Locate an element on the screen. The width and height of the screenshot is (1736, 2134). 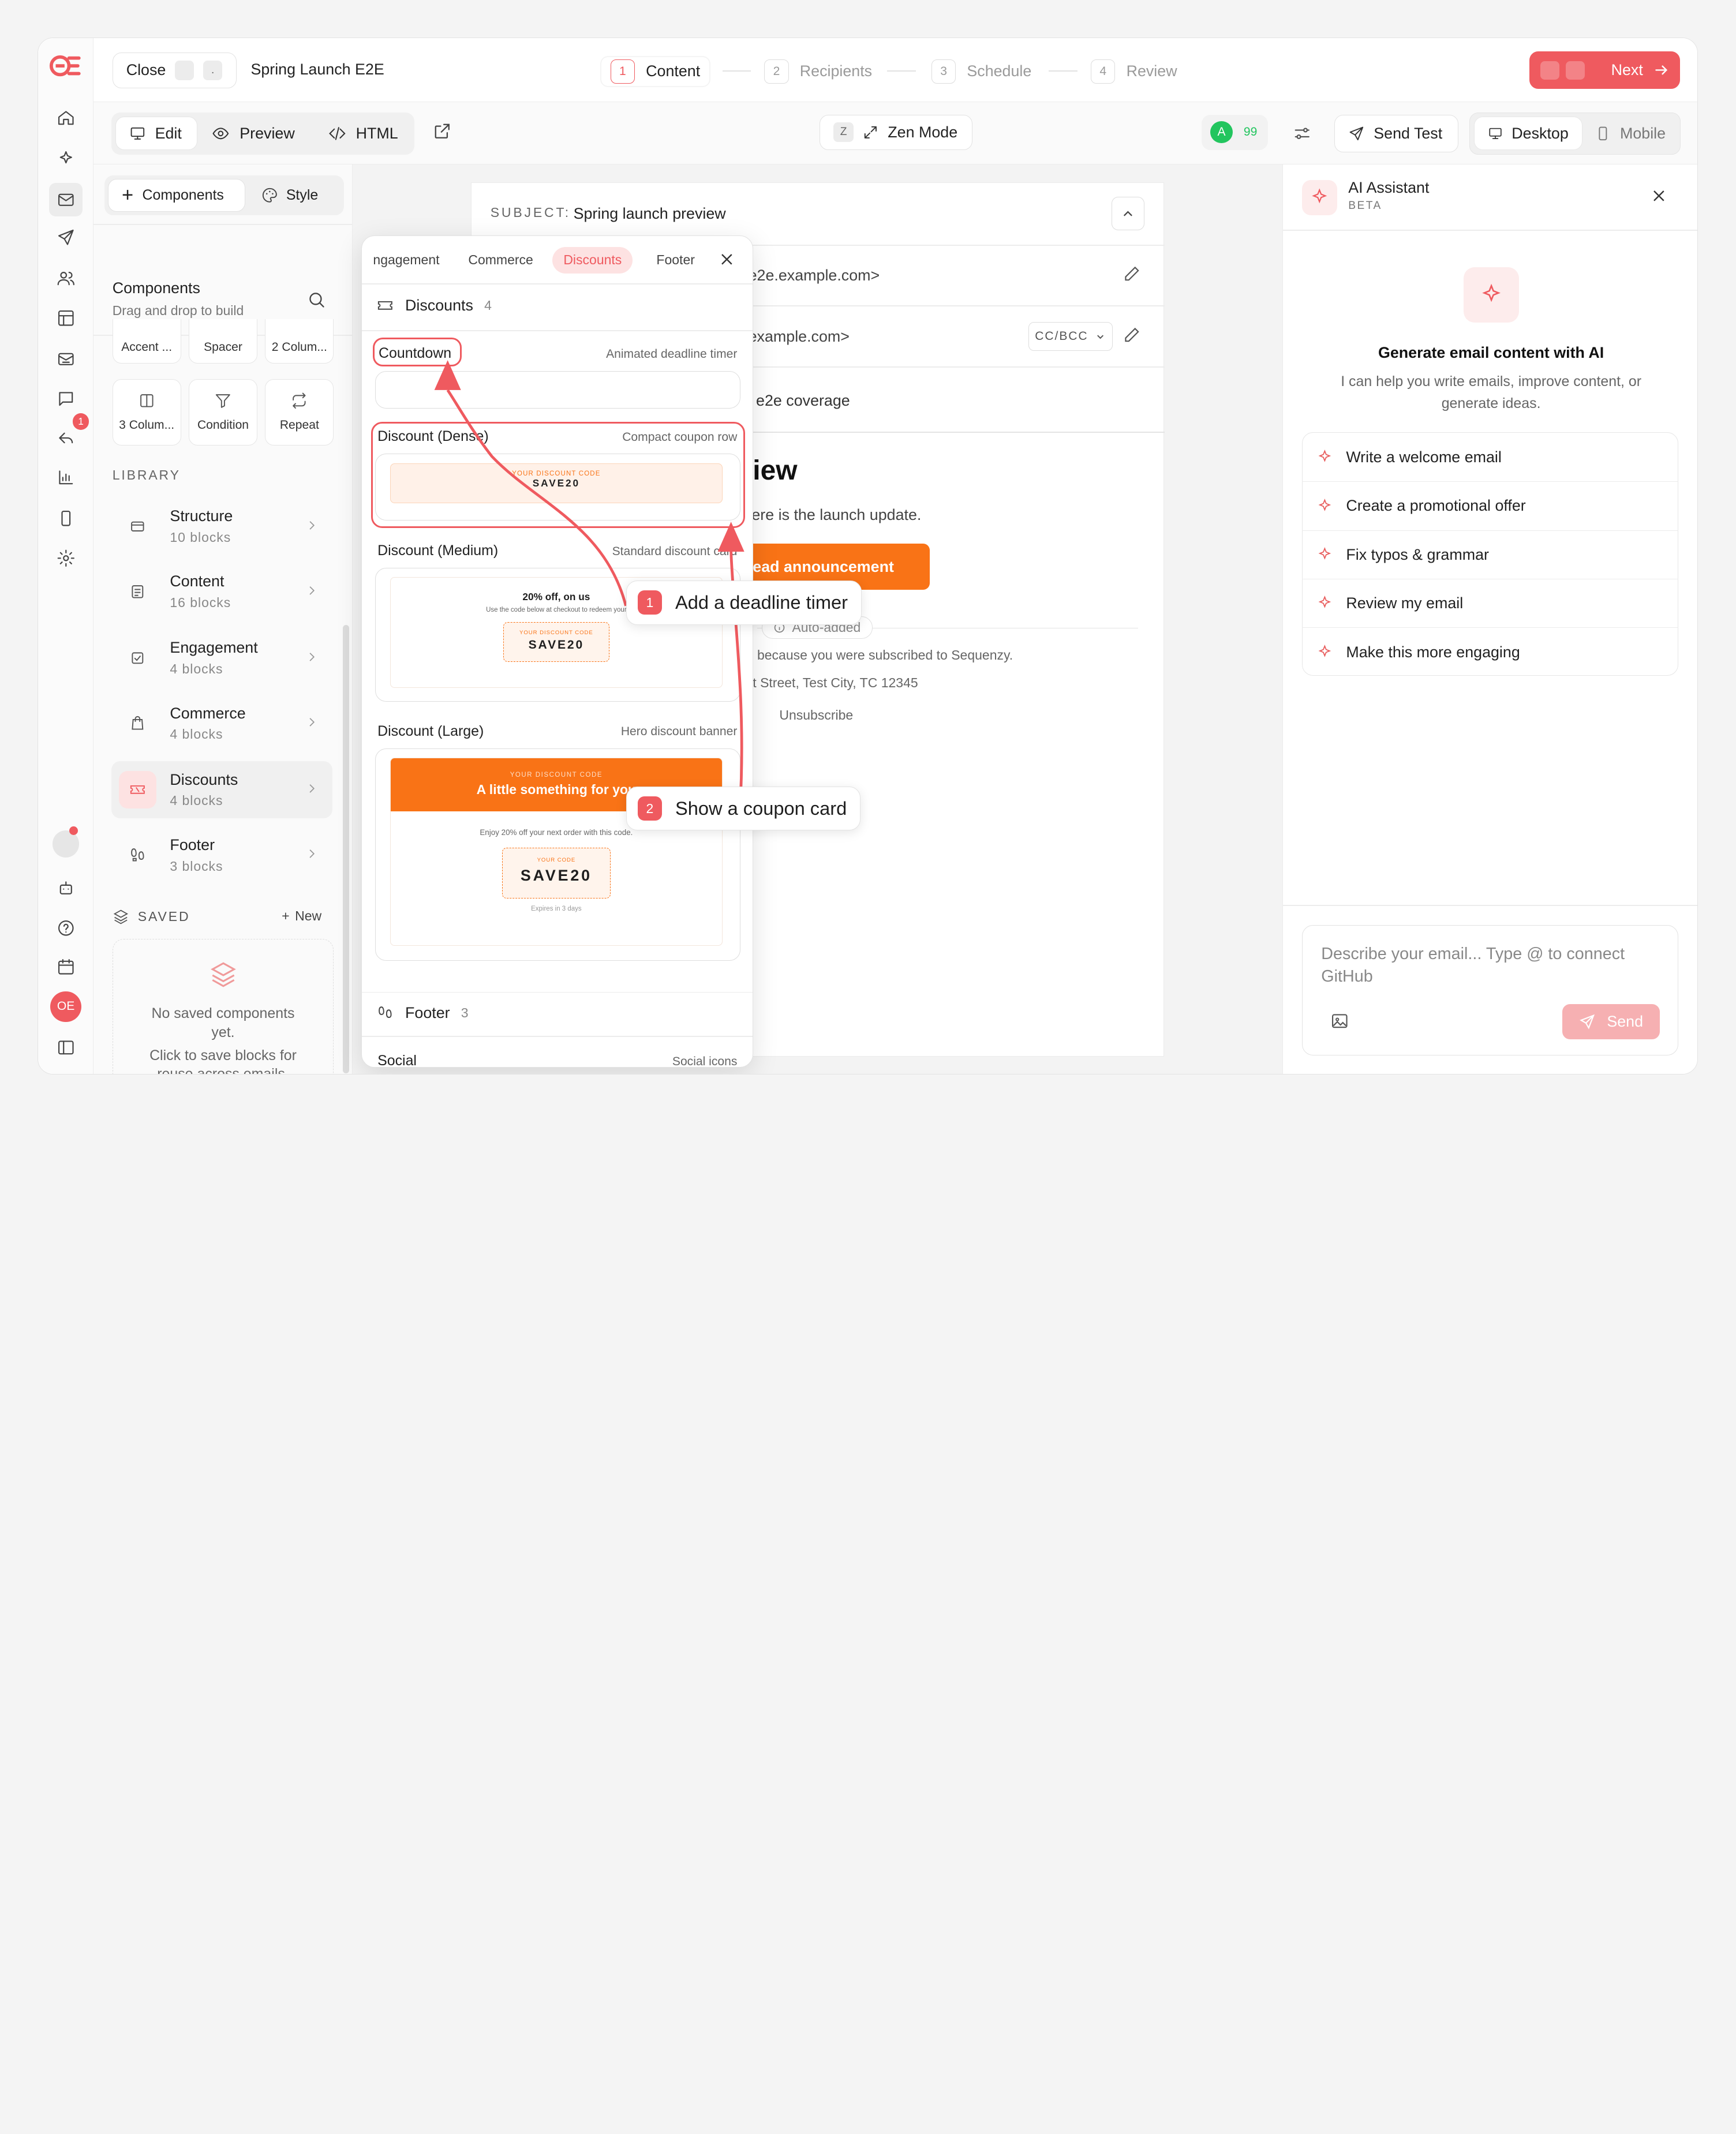
layers-icon is located at coordinates (120, 916).